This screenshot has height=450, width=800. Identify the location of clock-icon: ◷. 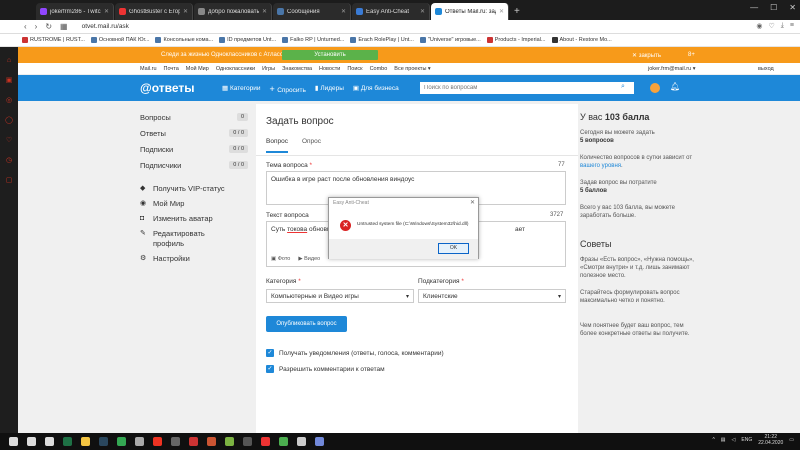
(9, 161).